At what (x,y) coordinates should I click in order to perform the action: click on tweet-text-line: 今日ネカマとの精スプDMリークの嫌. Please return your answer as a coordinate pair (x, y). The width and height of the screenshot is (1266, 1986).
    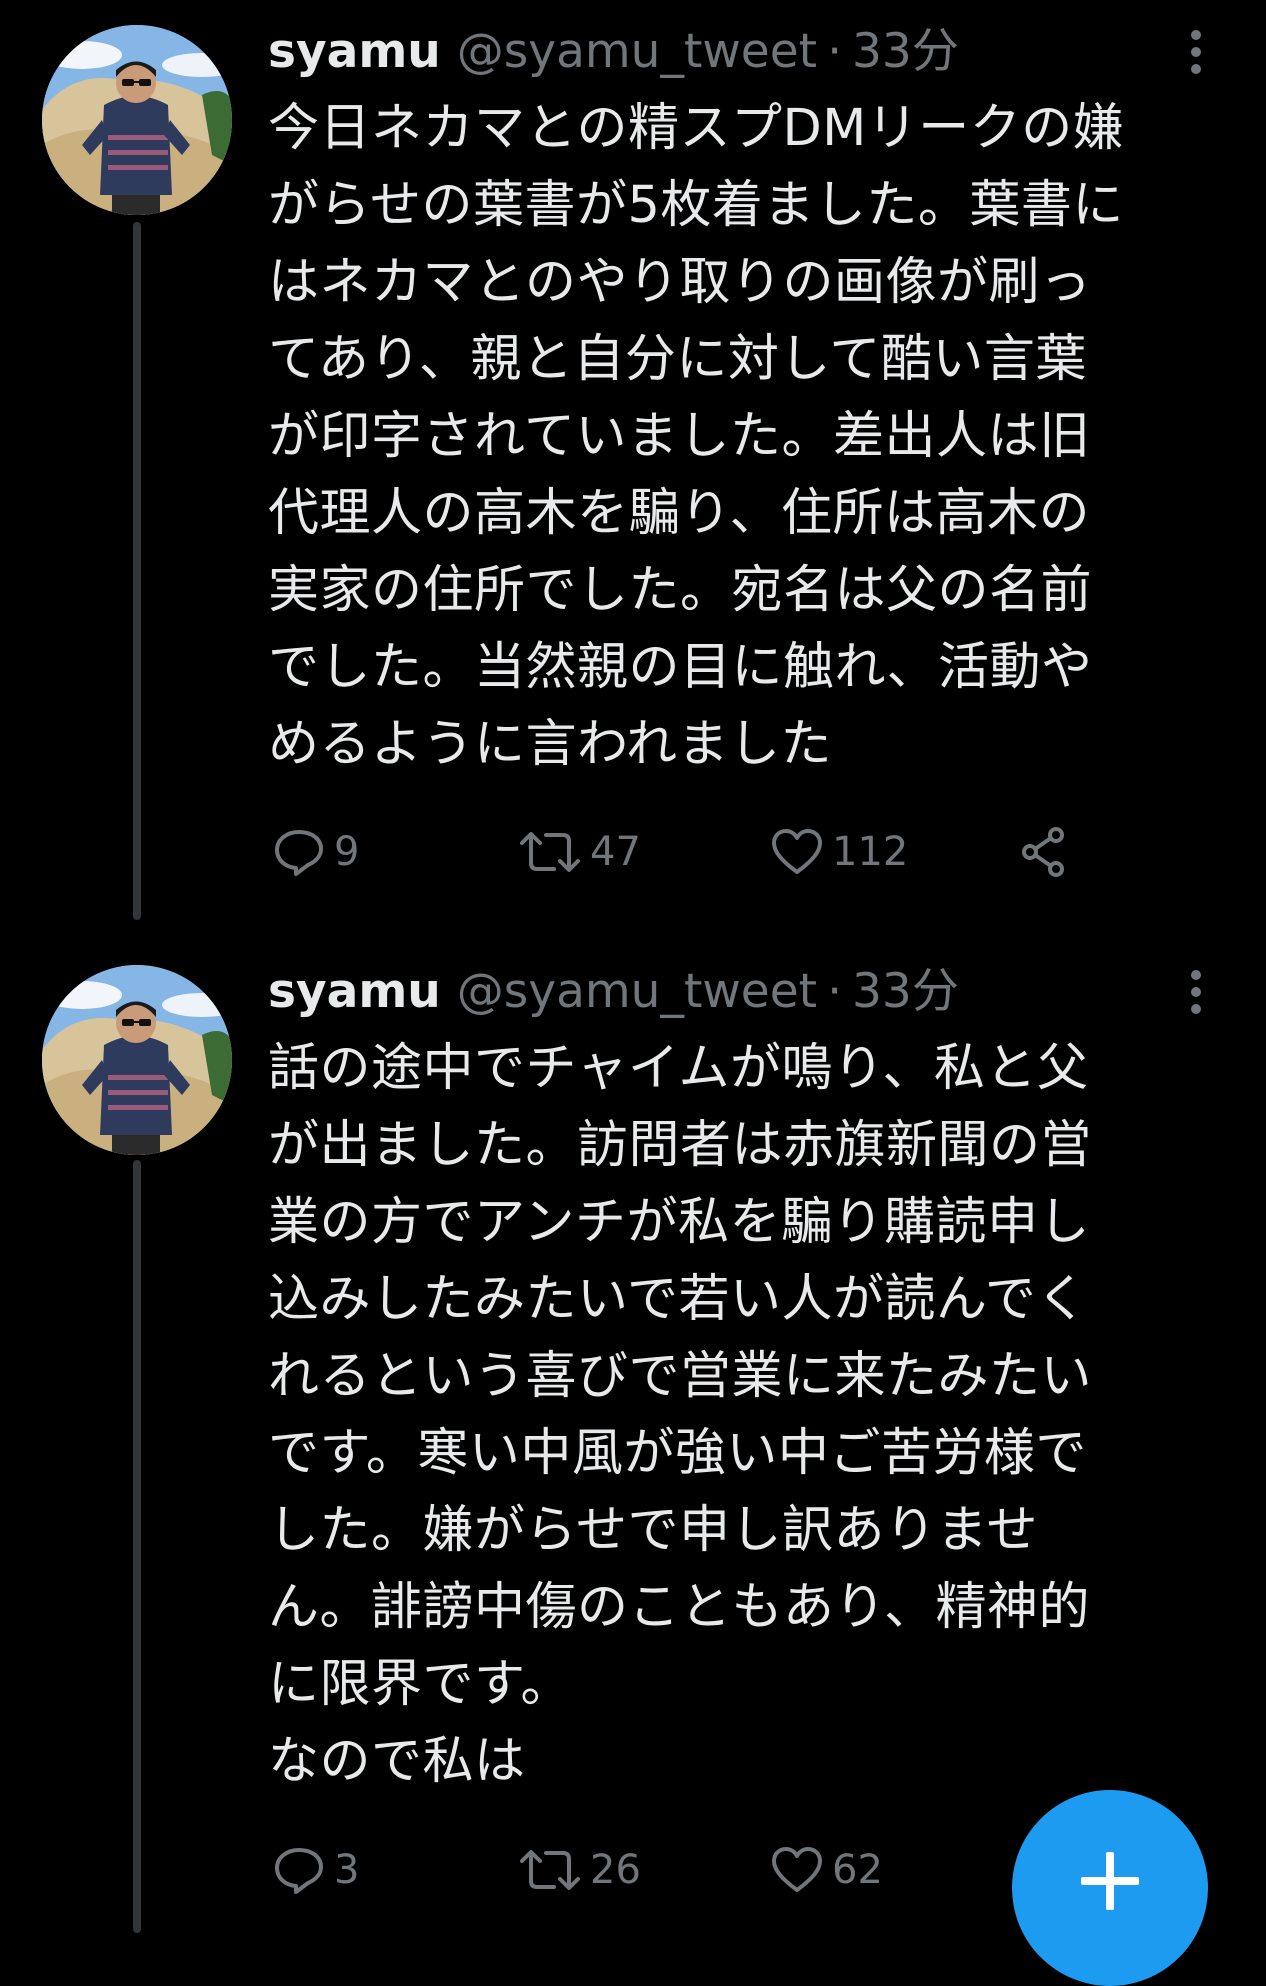
    Looking at the image, I should click on (696, 128).